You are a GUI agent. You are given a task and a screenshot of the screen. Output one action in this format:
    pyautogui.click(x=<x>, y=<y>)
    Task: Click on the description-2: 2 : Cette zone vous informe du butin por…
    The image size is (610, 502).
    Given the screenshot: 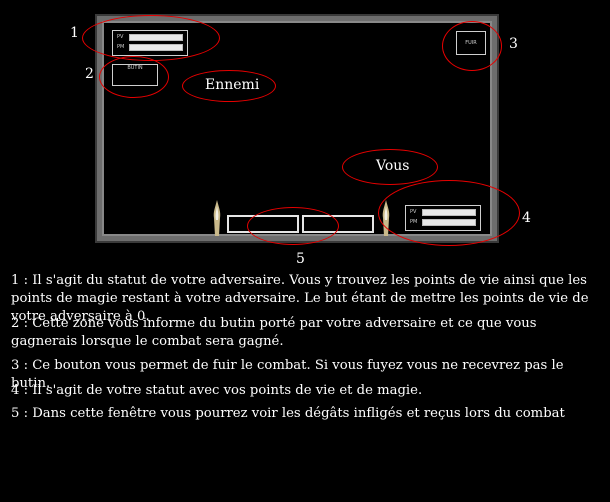 What is the action you would take?
    pyautogui.click(x=274, y=332)
    